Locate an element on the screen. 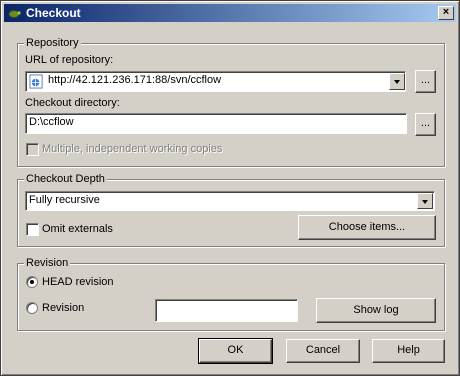  revision-label: Revision is located at coordinates (63, 308).